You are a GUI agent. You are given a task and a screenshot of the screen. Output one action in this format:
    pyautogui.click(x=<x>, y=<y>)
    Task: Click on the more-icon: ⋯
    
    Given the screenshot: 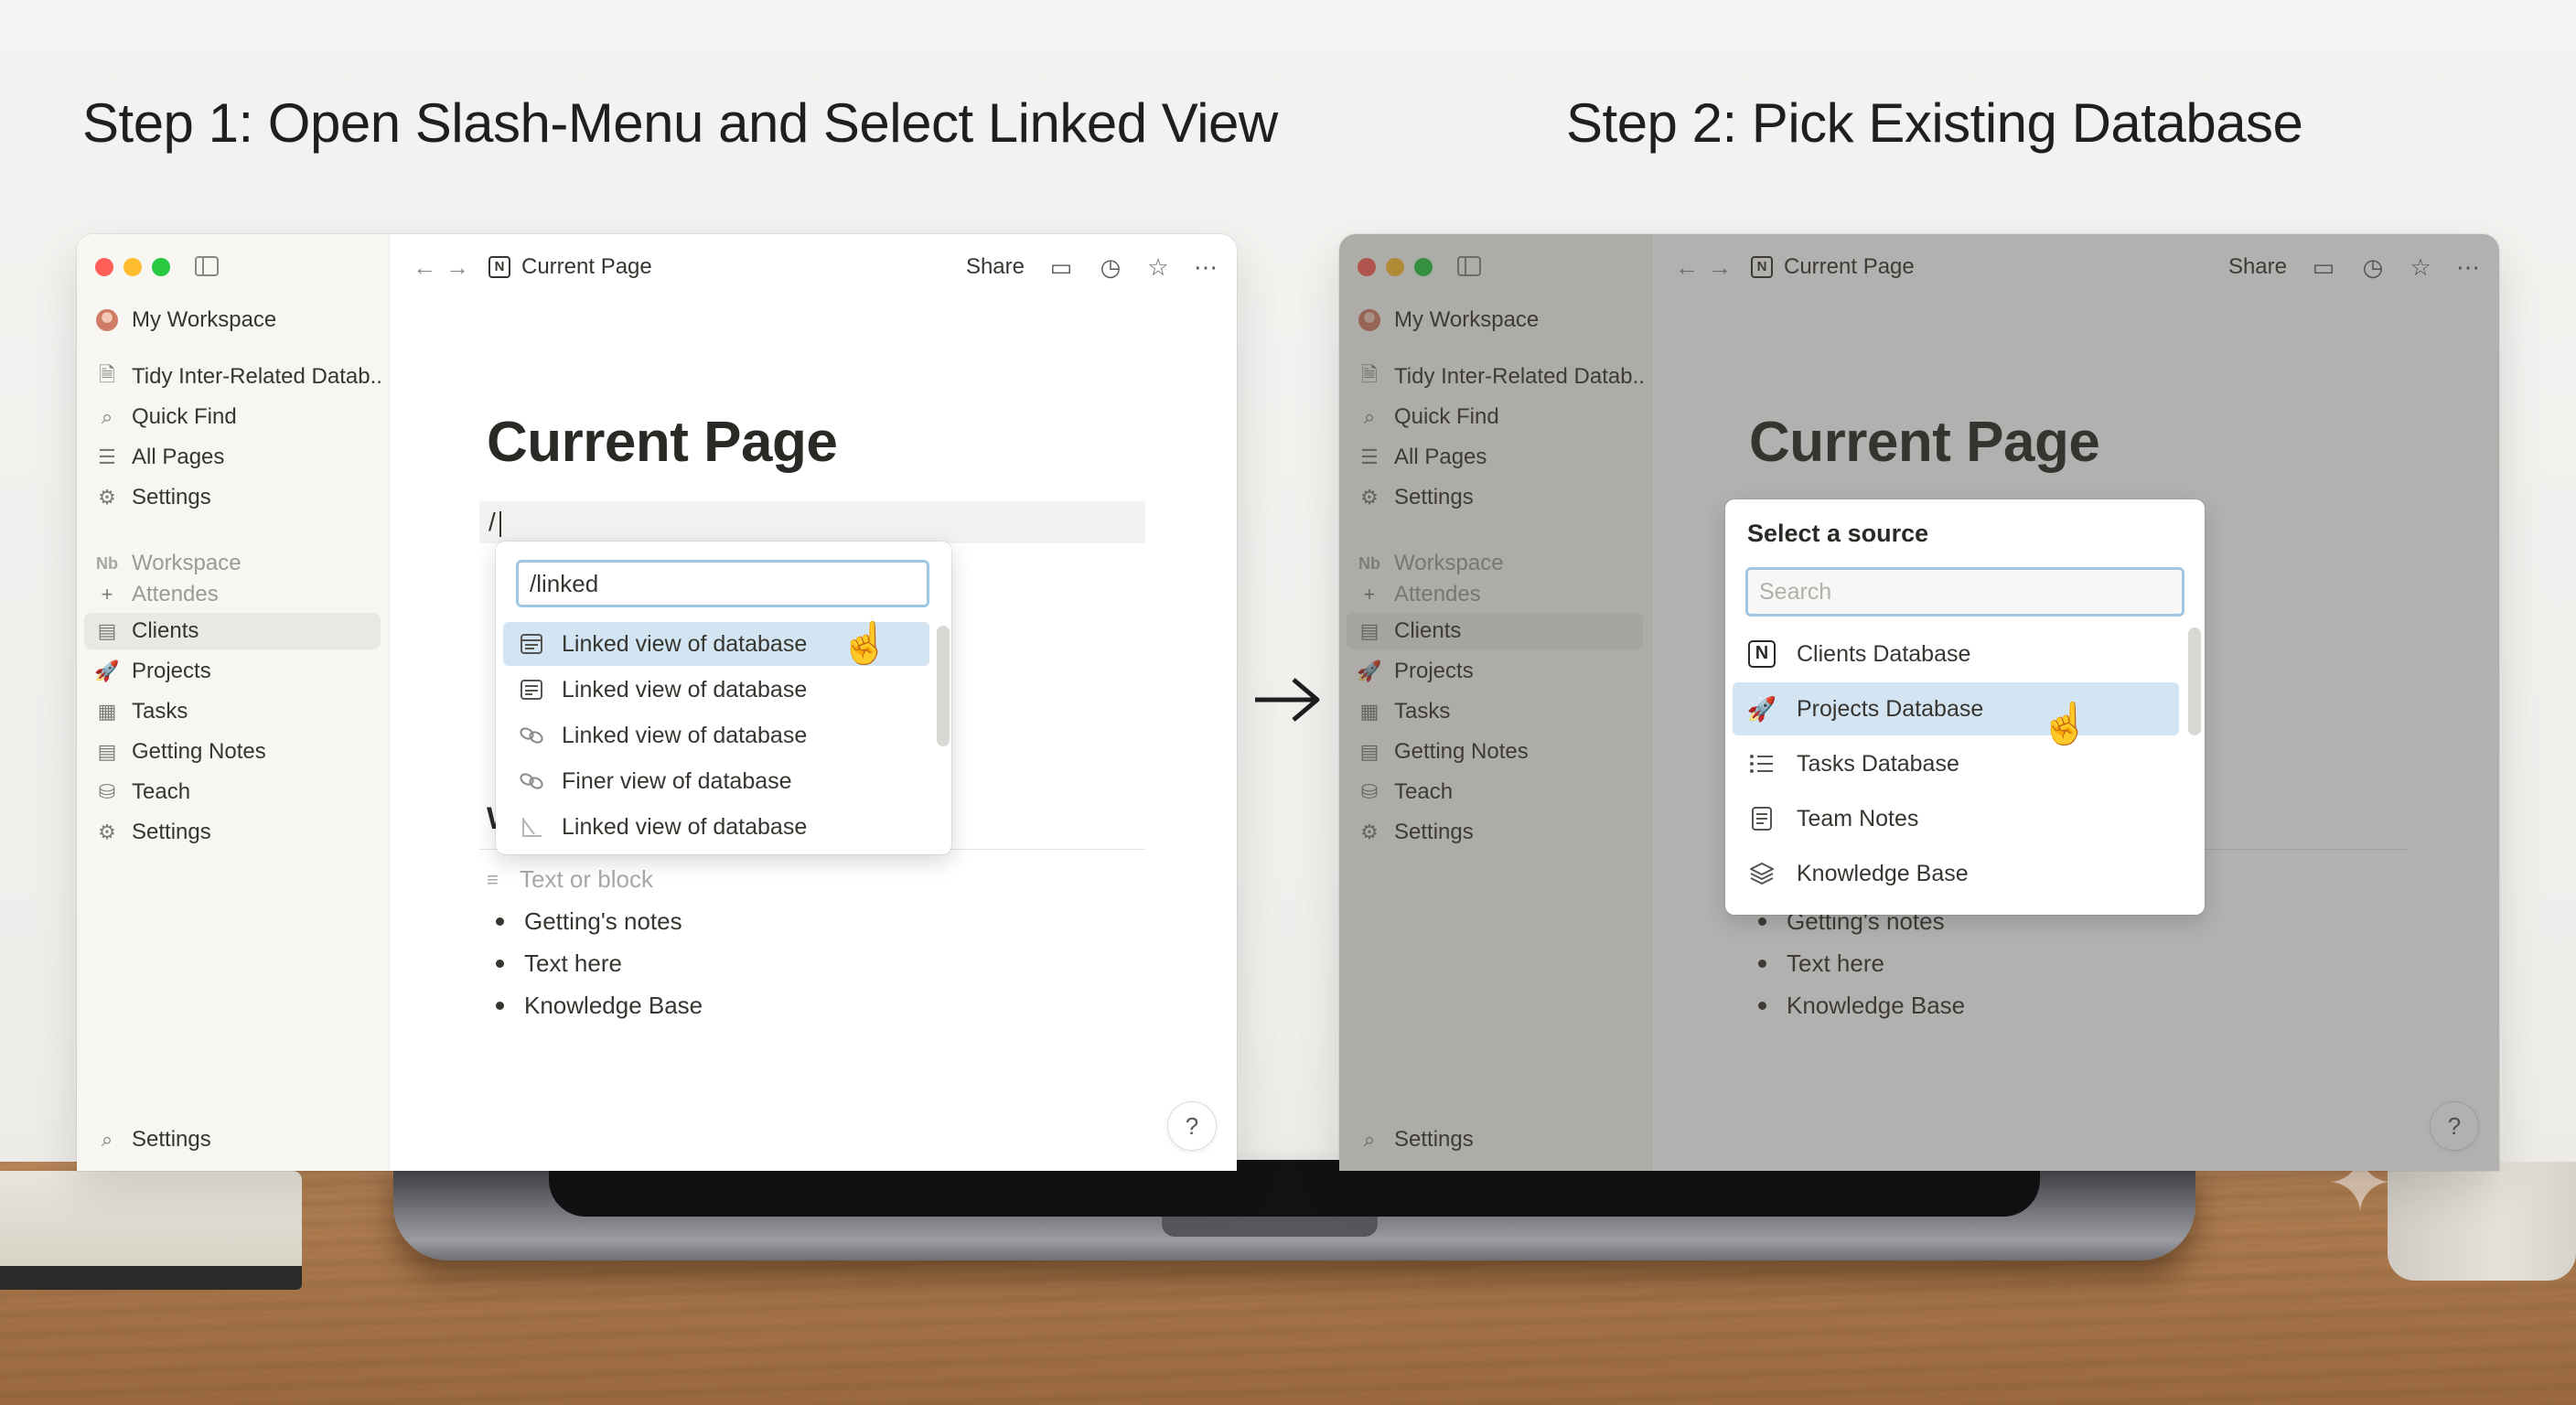 What is the action you would take?
    pyautogui.click(x=1205, y=267)
    